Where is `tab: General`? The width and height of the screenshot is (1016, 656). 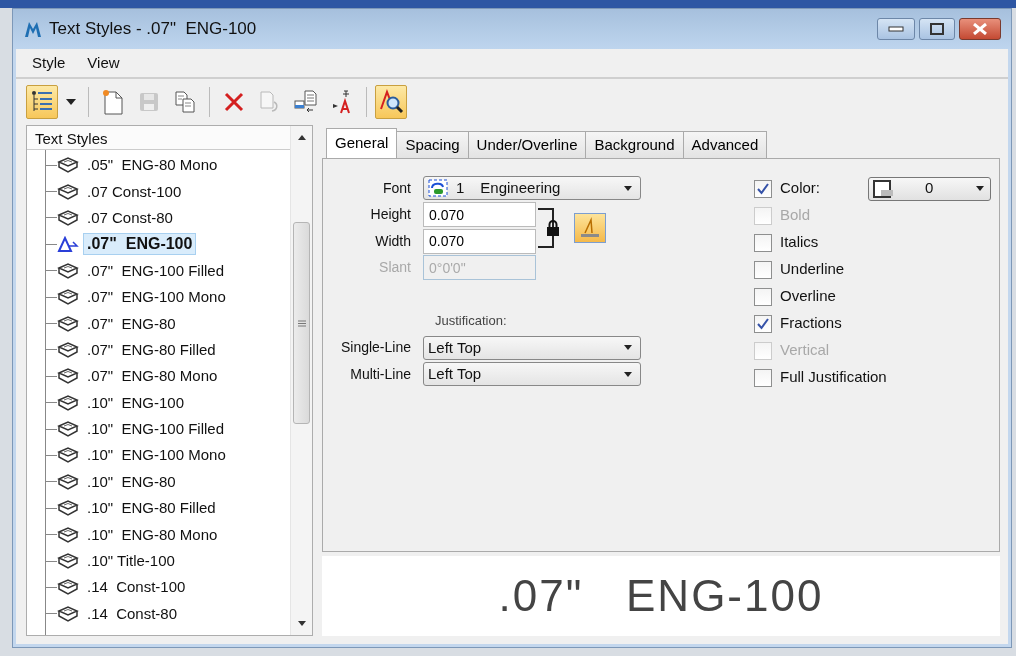
tab: General is located at coordinates (362, 143).